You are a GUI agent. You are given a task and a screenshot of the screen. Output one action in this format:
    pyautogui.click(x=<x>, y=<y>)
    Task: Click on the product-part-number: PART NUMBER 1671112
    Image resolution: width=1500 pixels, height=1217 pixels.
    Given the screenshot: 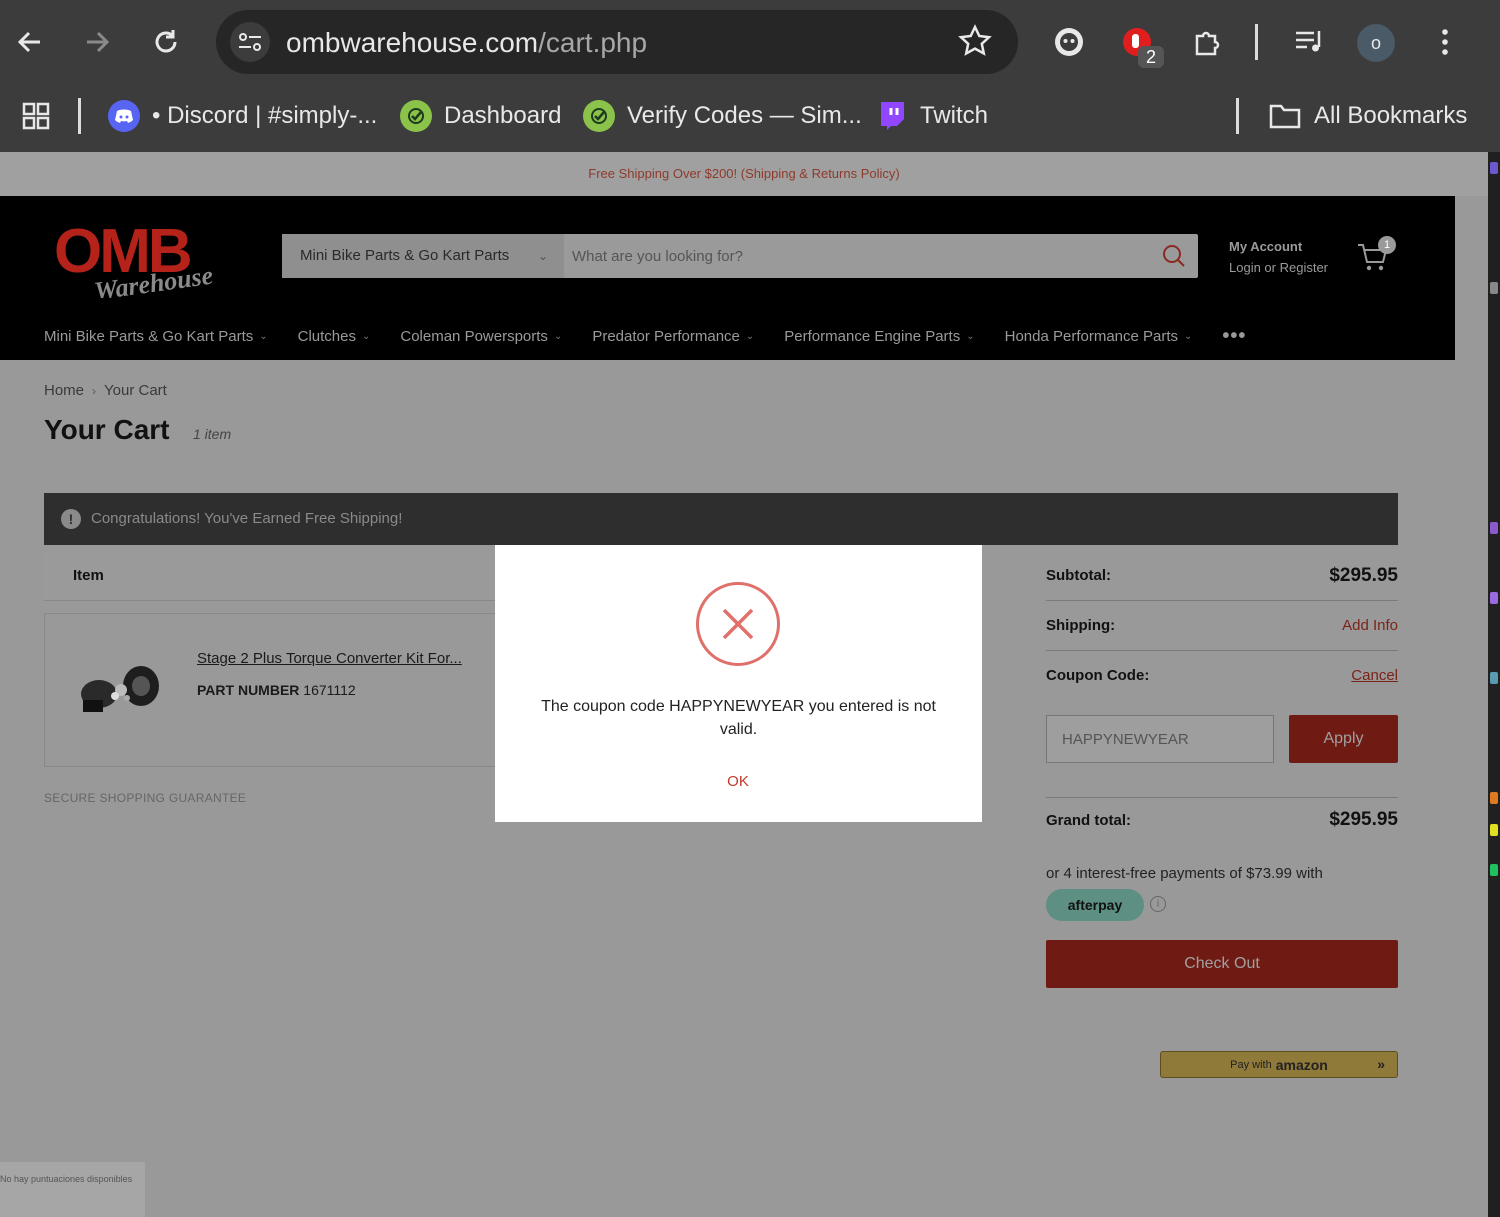 What is the action you would take?
    pyautogui.click(x=276, y=690)
    